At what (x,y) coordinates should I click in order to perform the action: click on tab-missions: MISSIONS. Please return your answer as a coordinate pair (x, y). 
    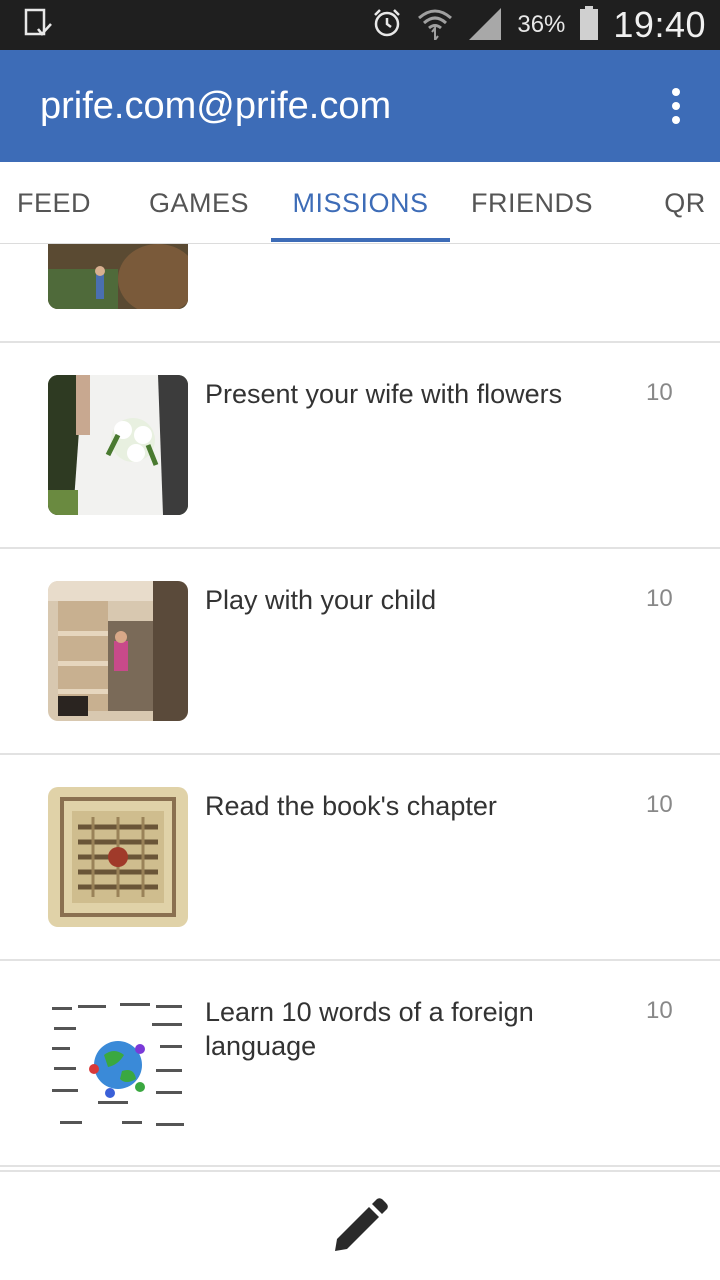
    Looking at the image, I should click on (360, 203).